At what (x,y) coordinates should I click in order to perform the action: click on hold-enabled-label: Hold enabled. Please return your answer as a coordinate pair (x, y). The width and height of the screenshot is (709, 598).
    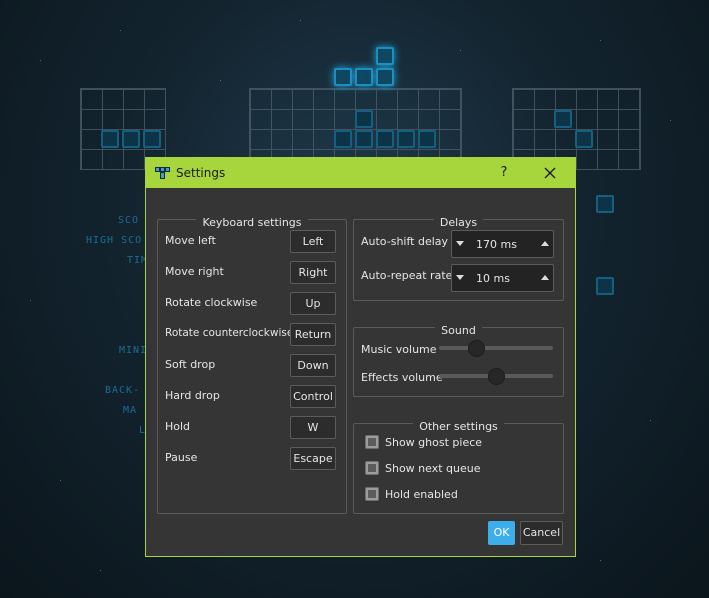
    Looking at the image, I should click on (421, 494).